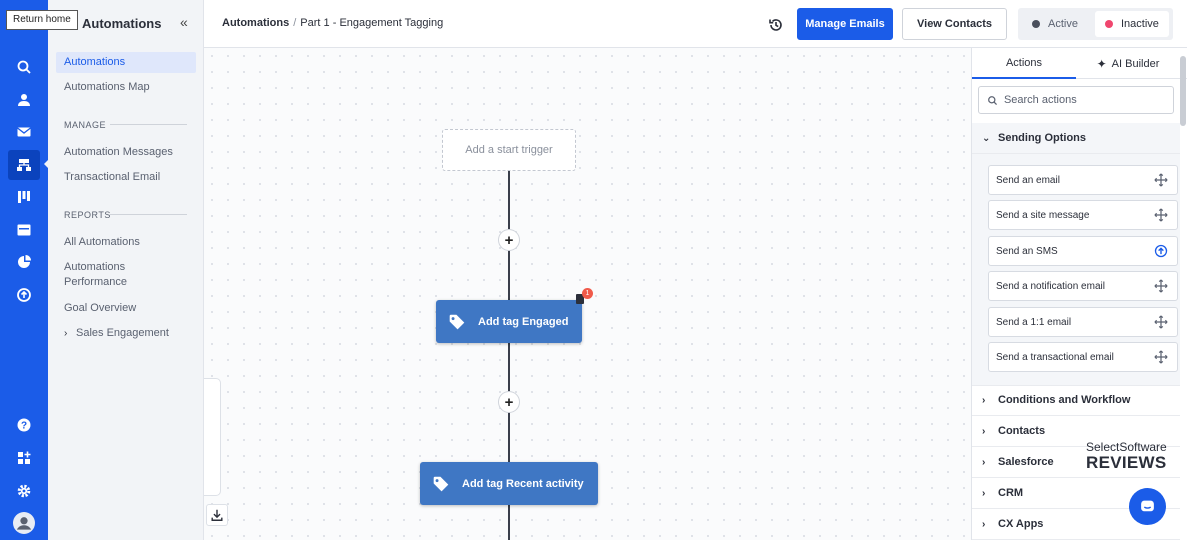 This screenshot has width=1187, height=540. What do you see at coordinates (1026, 462) in the screenshot?
I see `group-label: Salesforce` at bounding box center [1026, 462].